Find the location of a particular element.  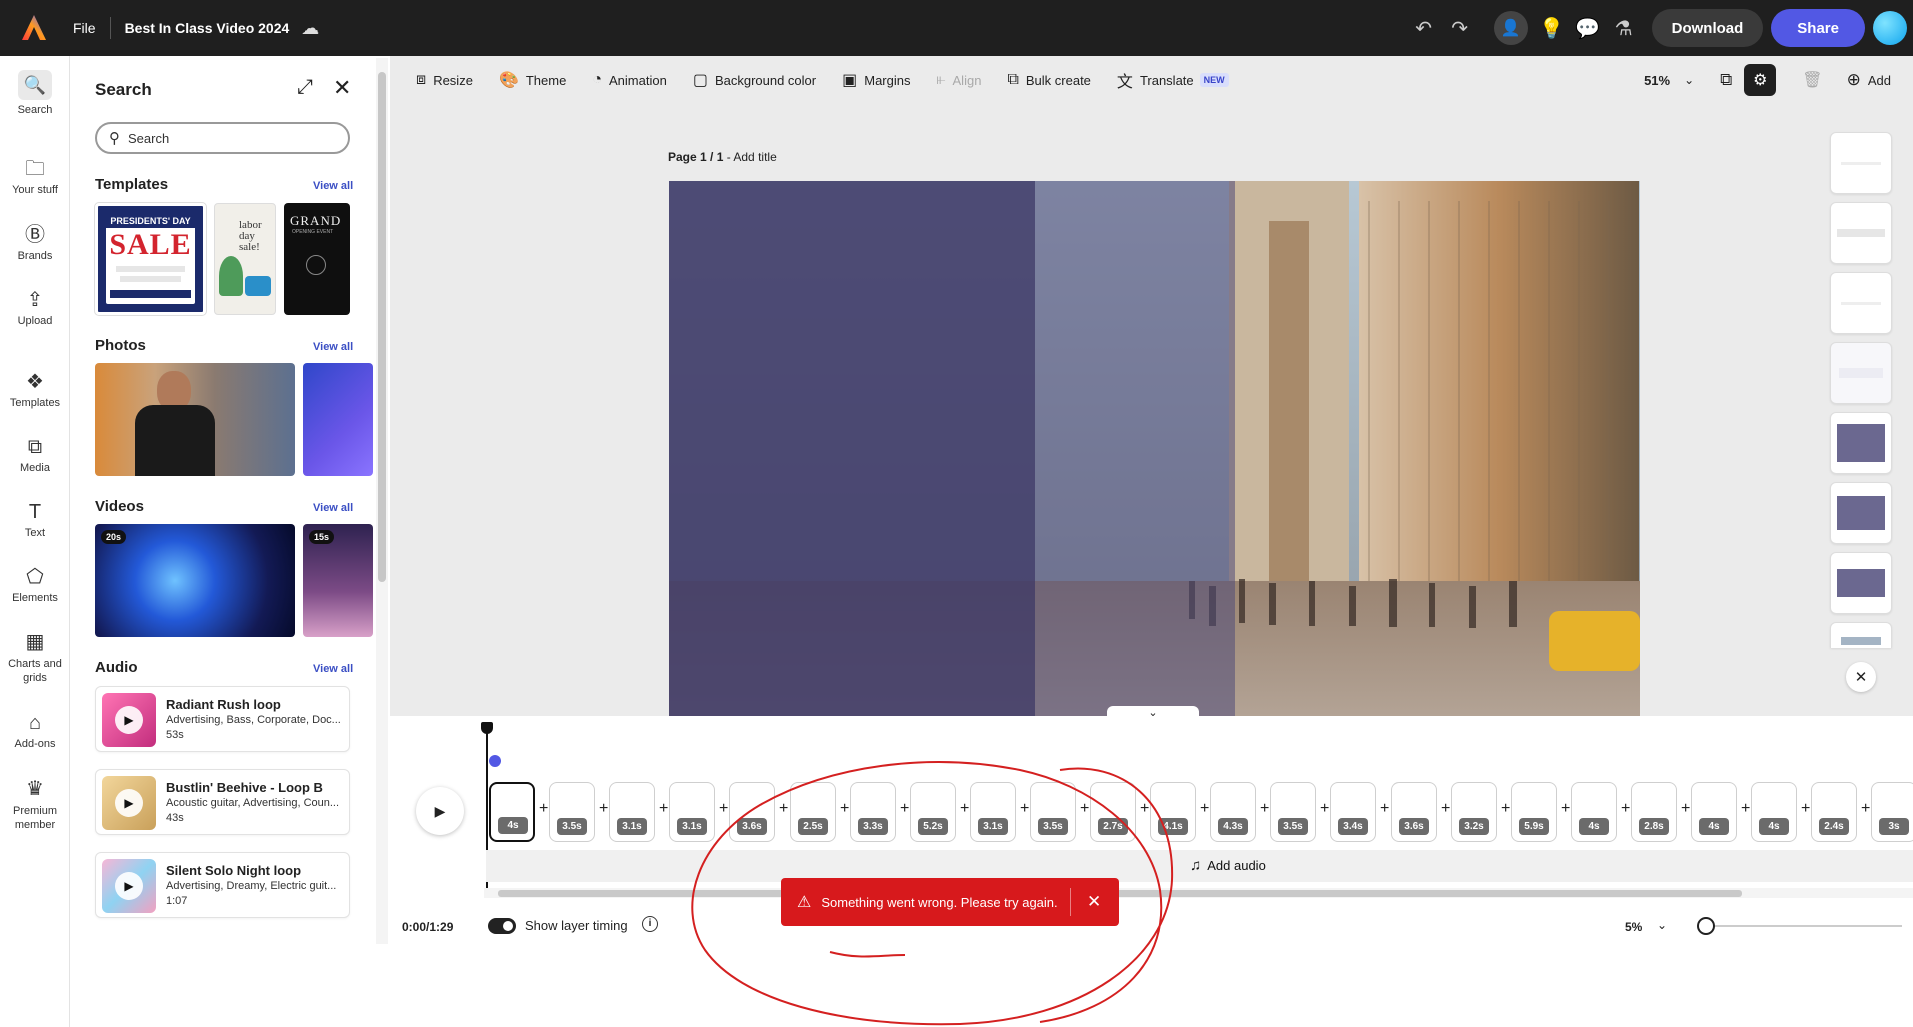

rail-item-premium: ♛ Premium member is located at coordinates (35, 805).